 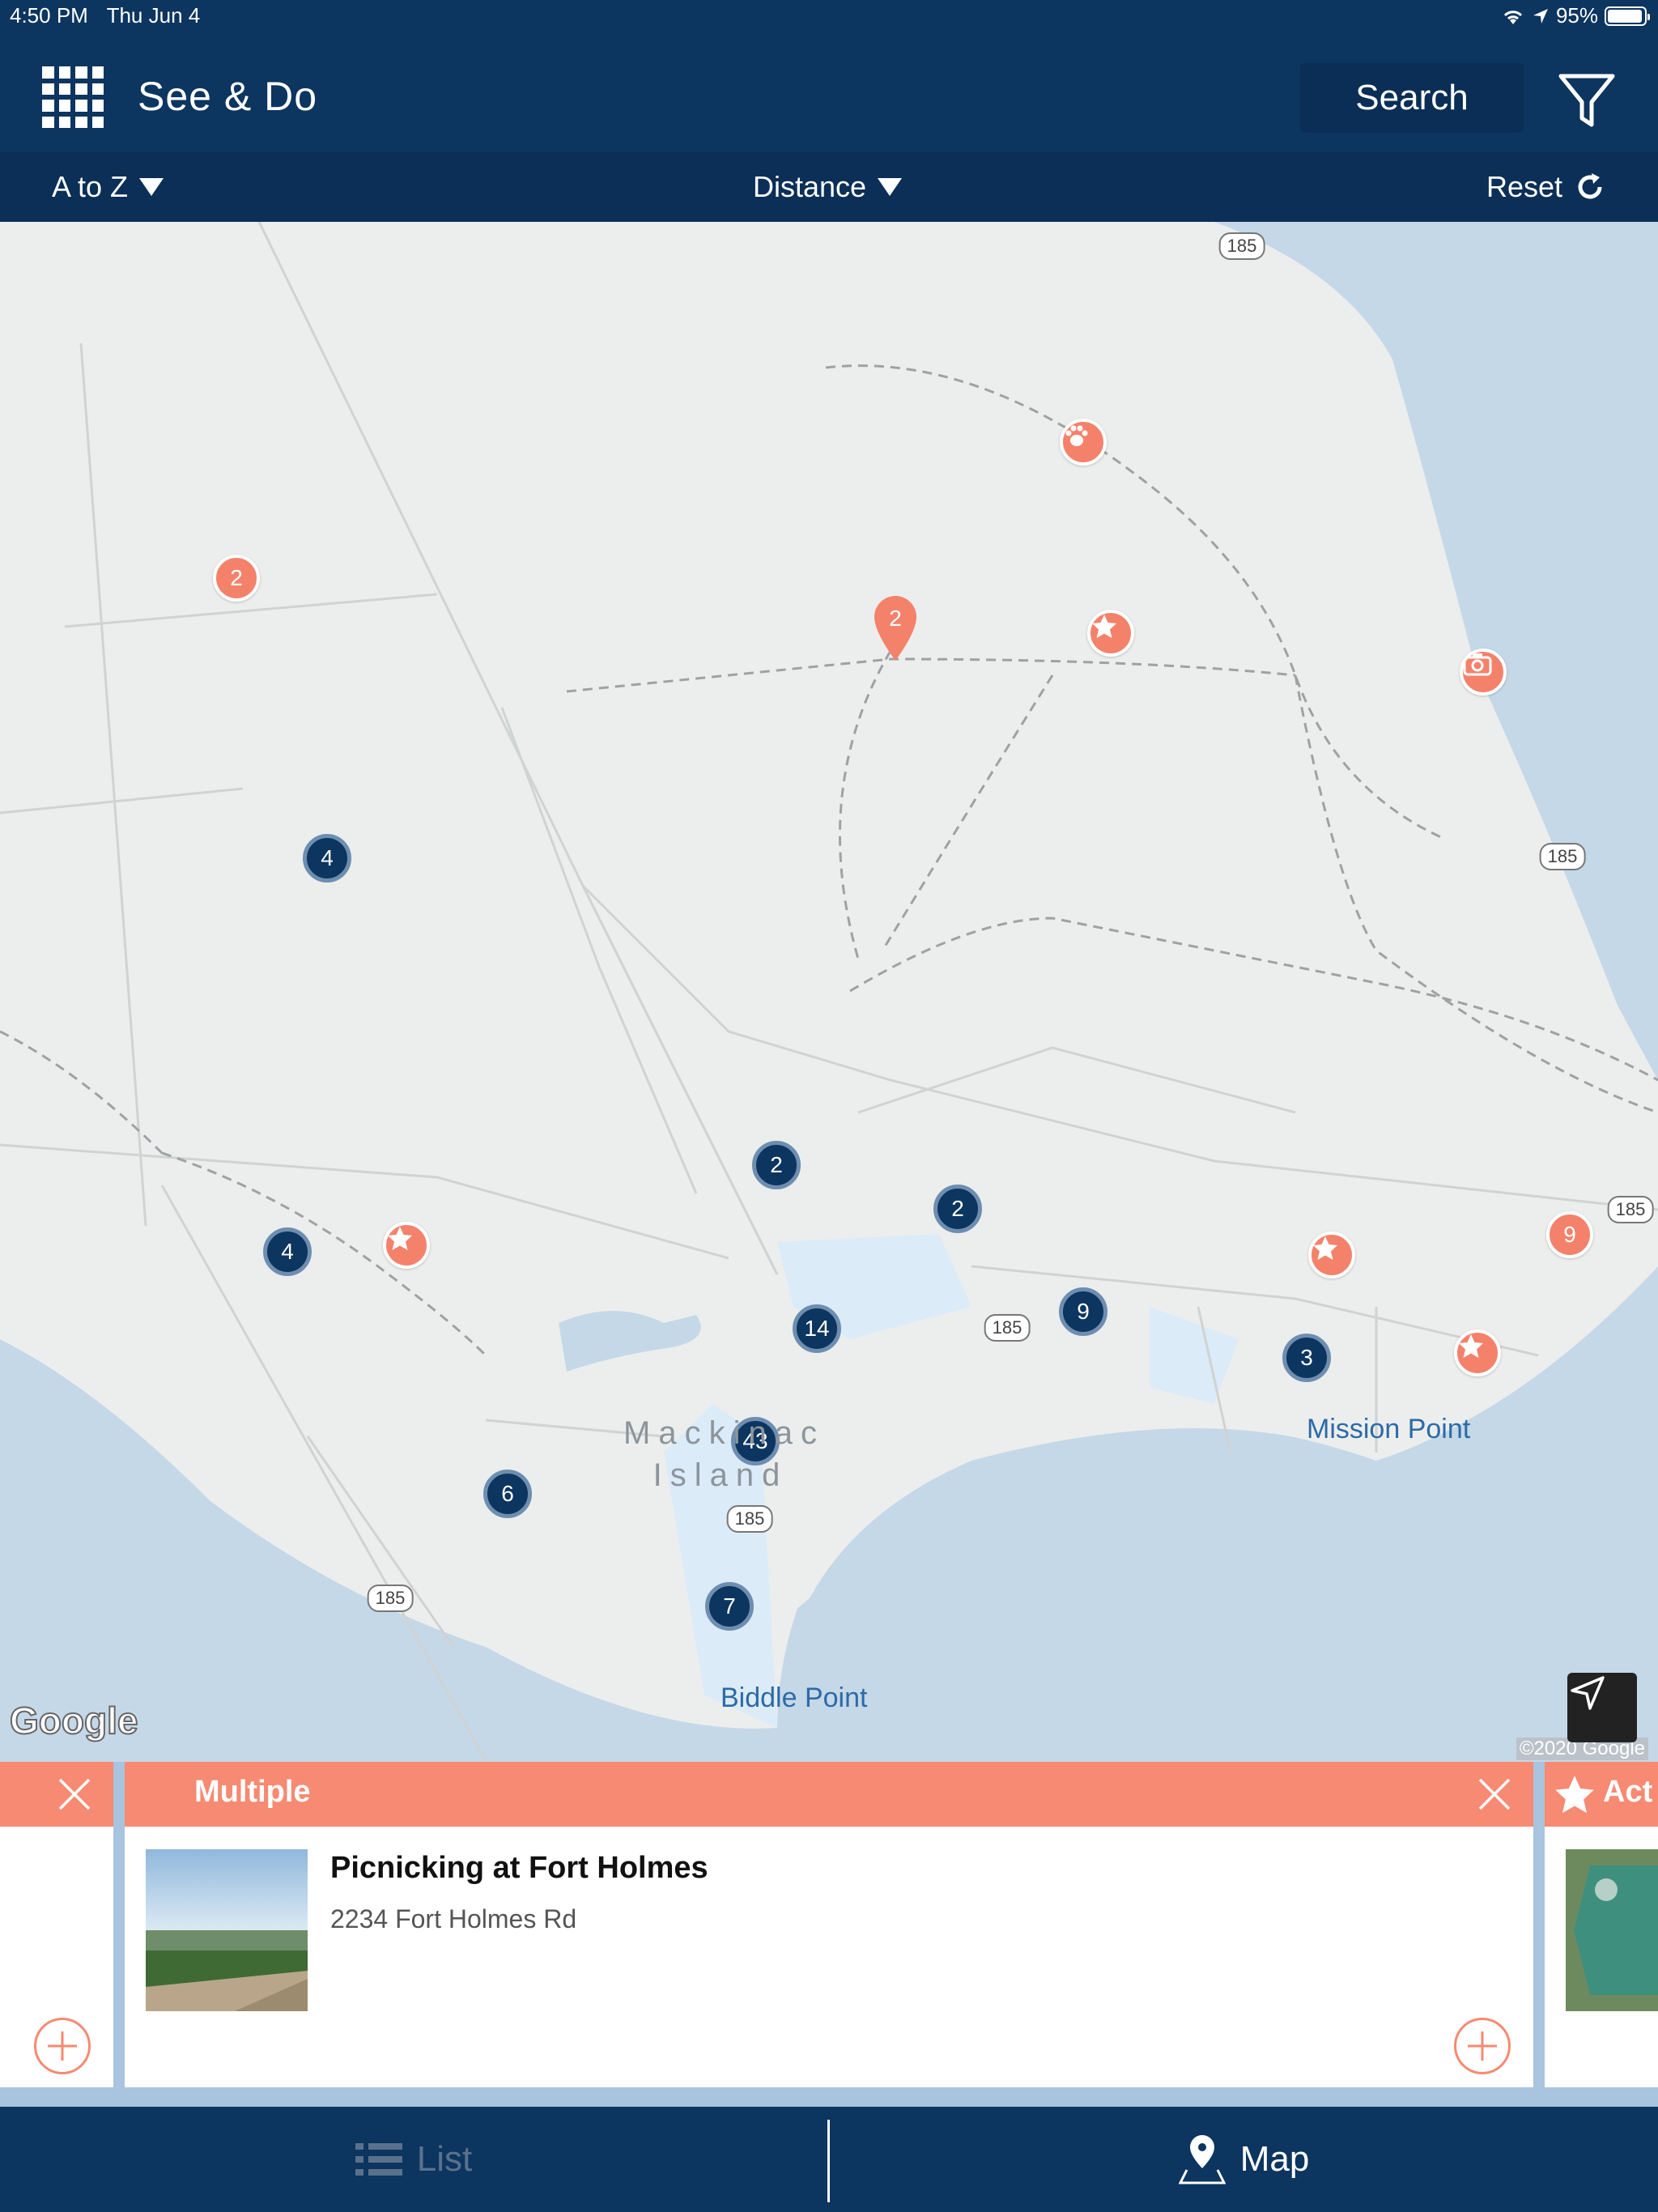 I want to click on card-thumbnail-image, so click(x=227, y=1930).